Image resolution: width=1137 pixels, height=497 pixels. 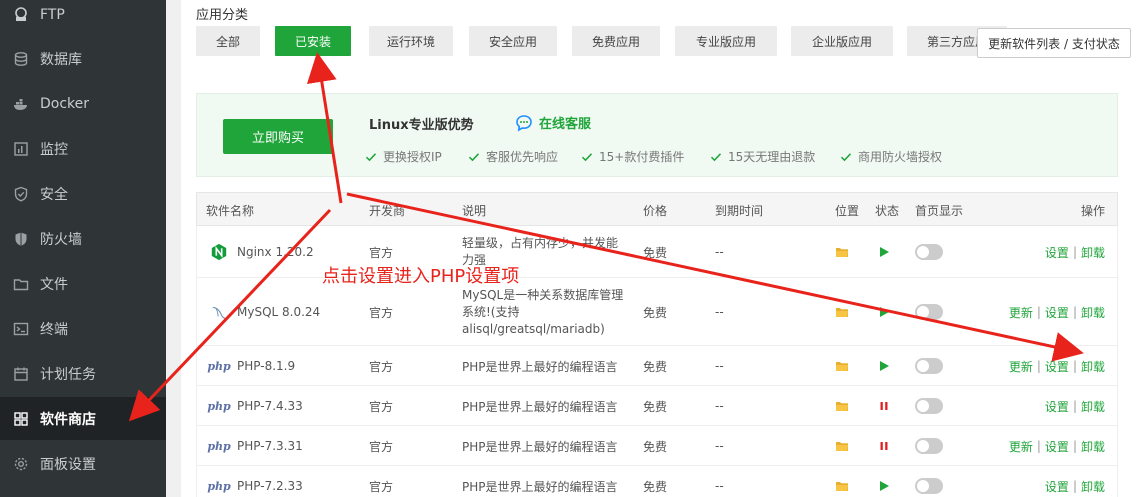 What do you see at coordinates (726, 41) in the screenshot?
I see `category-pro: 专业版应用` at bounding box center [726, 41].